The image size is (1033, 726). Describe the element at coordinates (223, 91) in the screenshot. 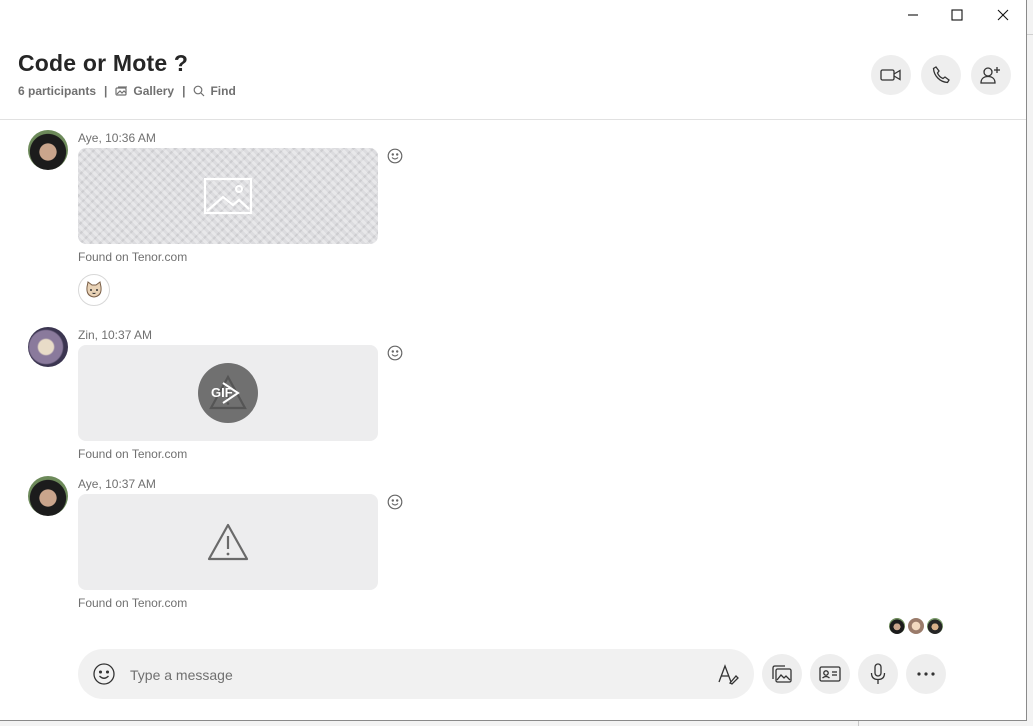

I see `find-label: Find` at that location.